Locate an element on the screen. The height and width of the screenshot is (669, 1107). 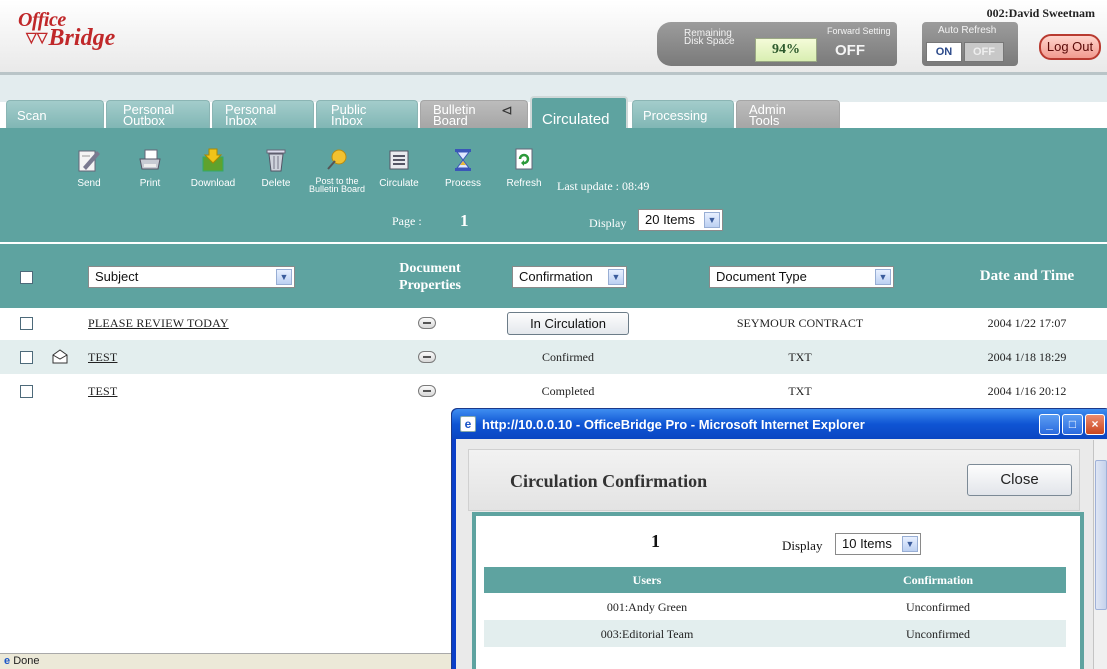
table-row: TEST Completed TXT 2004 1/16 20:12 is located at coordinates (553, 391).